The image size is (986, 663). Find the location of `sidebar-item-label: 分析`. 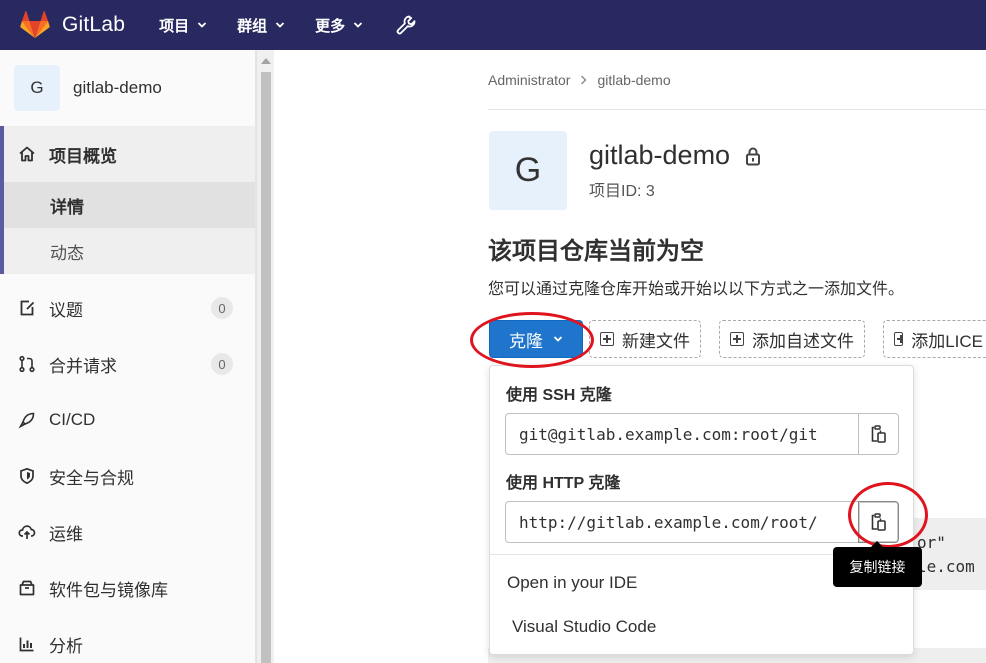

sidebar-item-label: 分析 is located at coordinates (66, 646).